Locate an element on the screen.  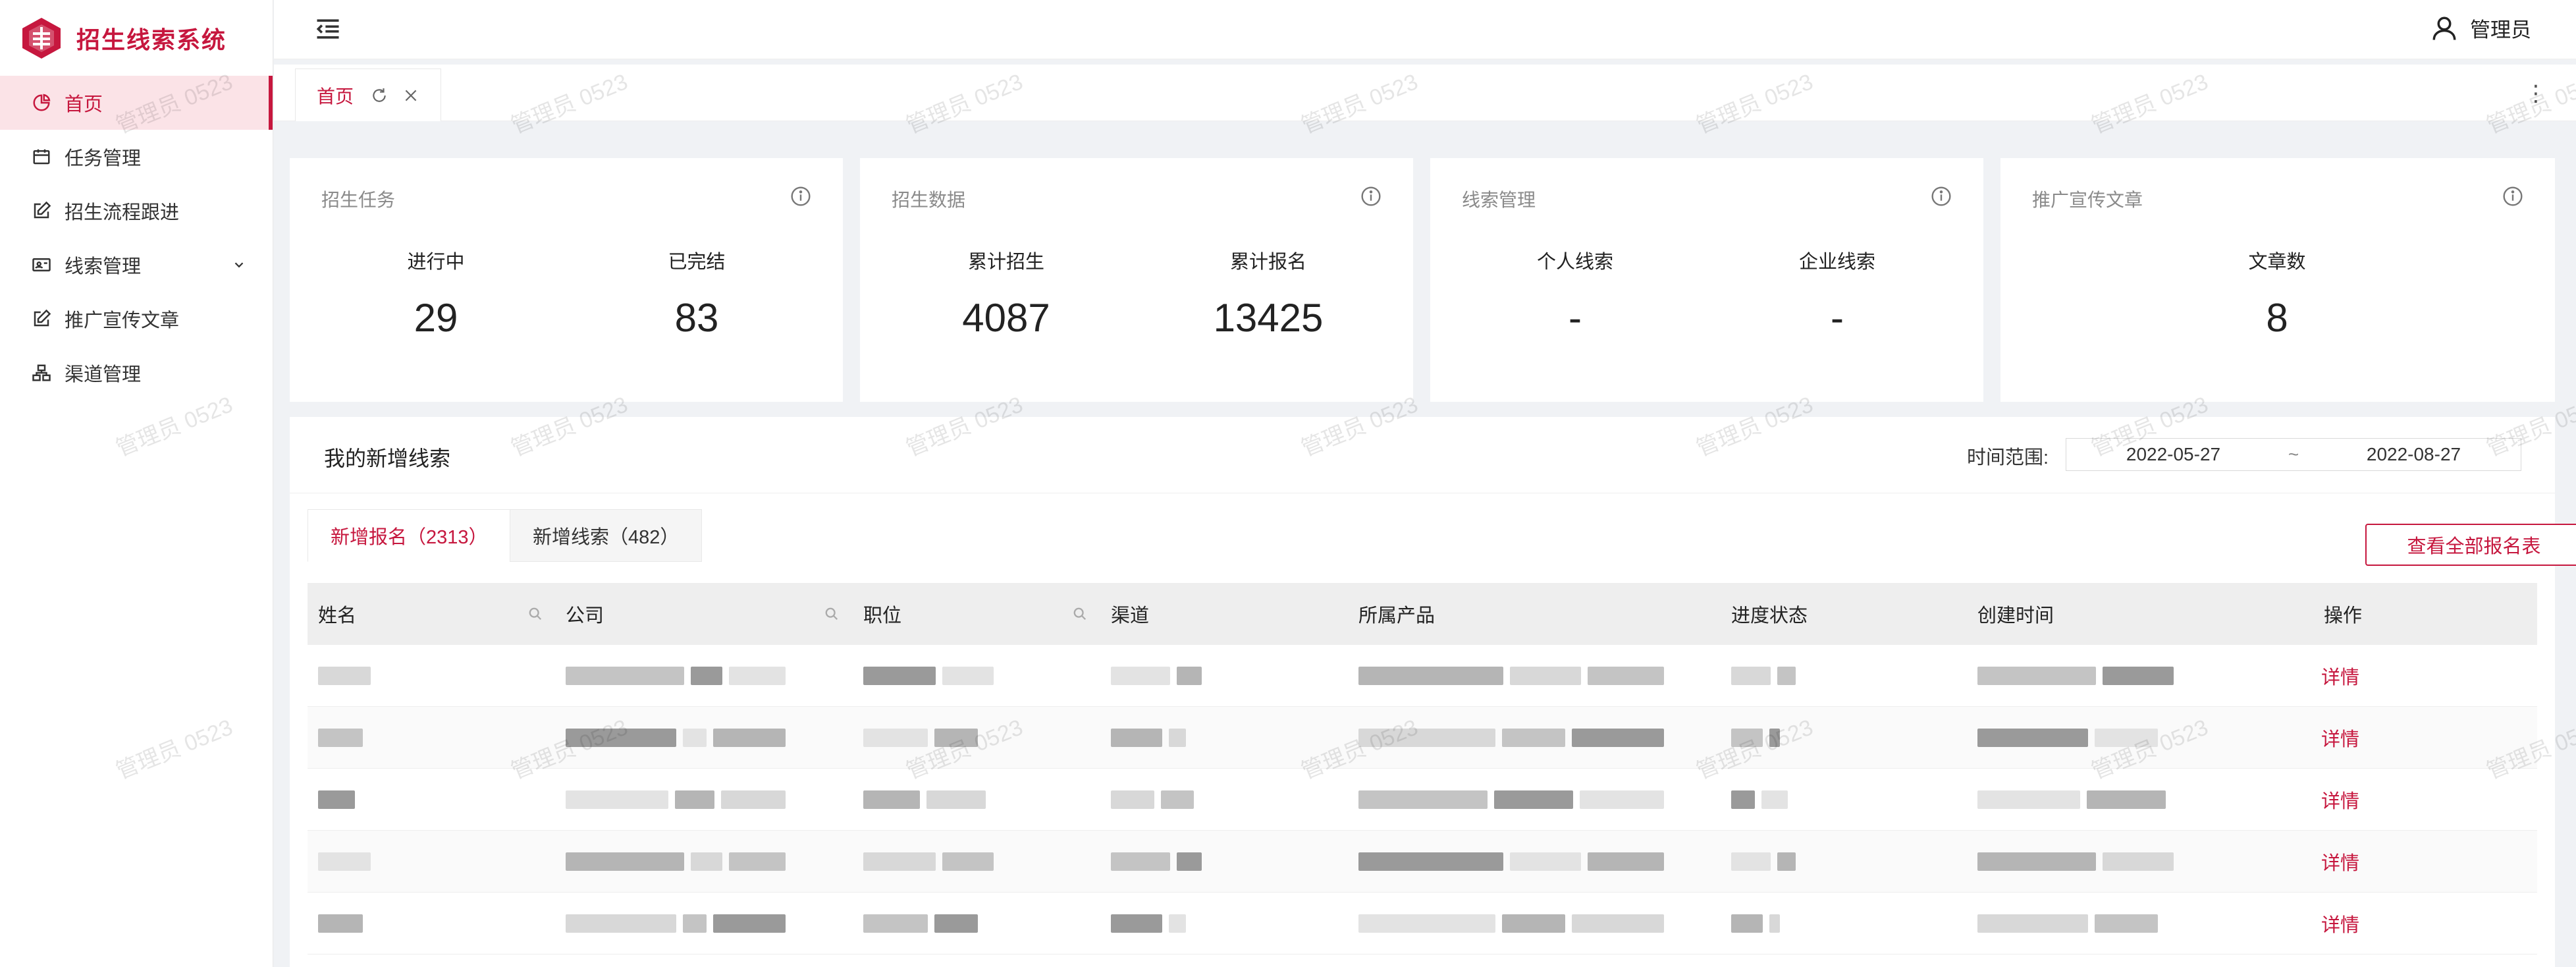
column-header-actions: 操作 is located at coordinates (2343, 615).